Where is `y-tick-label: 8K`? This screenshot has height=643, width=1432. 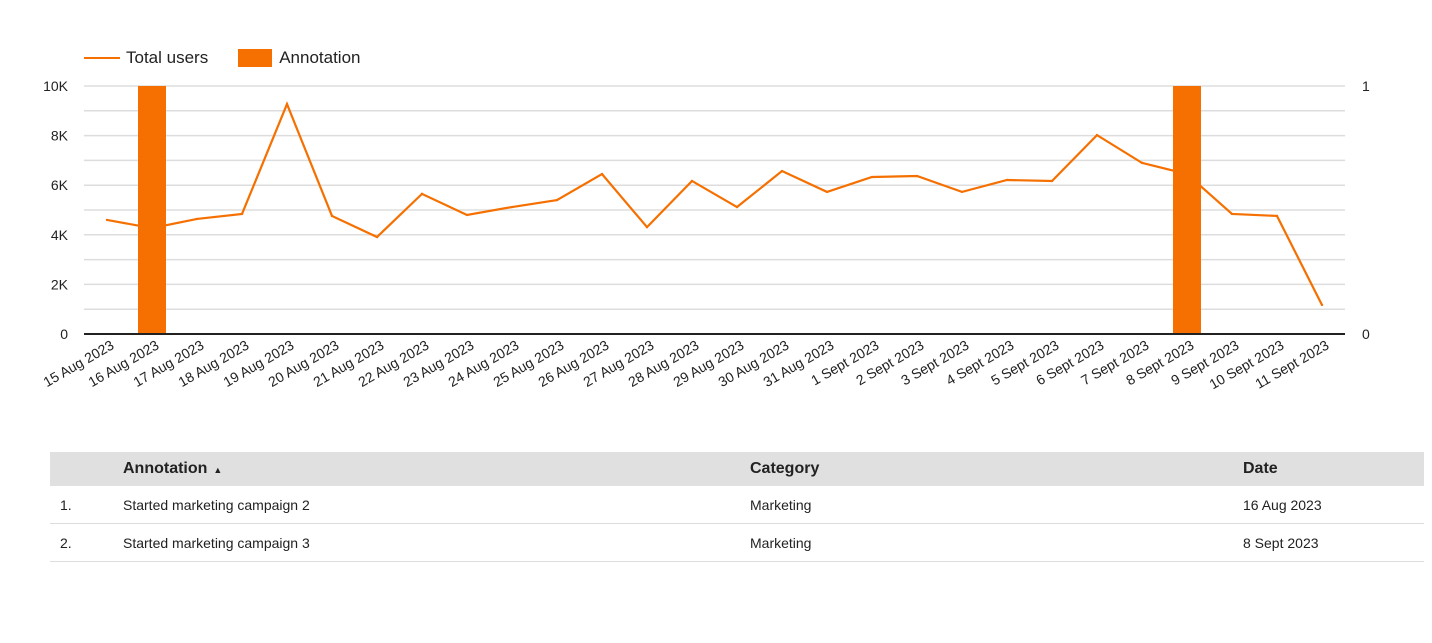
y-tick-label: 8K is located at coordinates (60, 136).